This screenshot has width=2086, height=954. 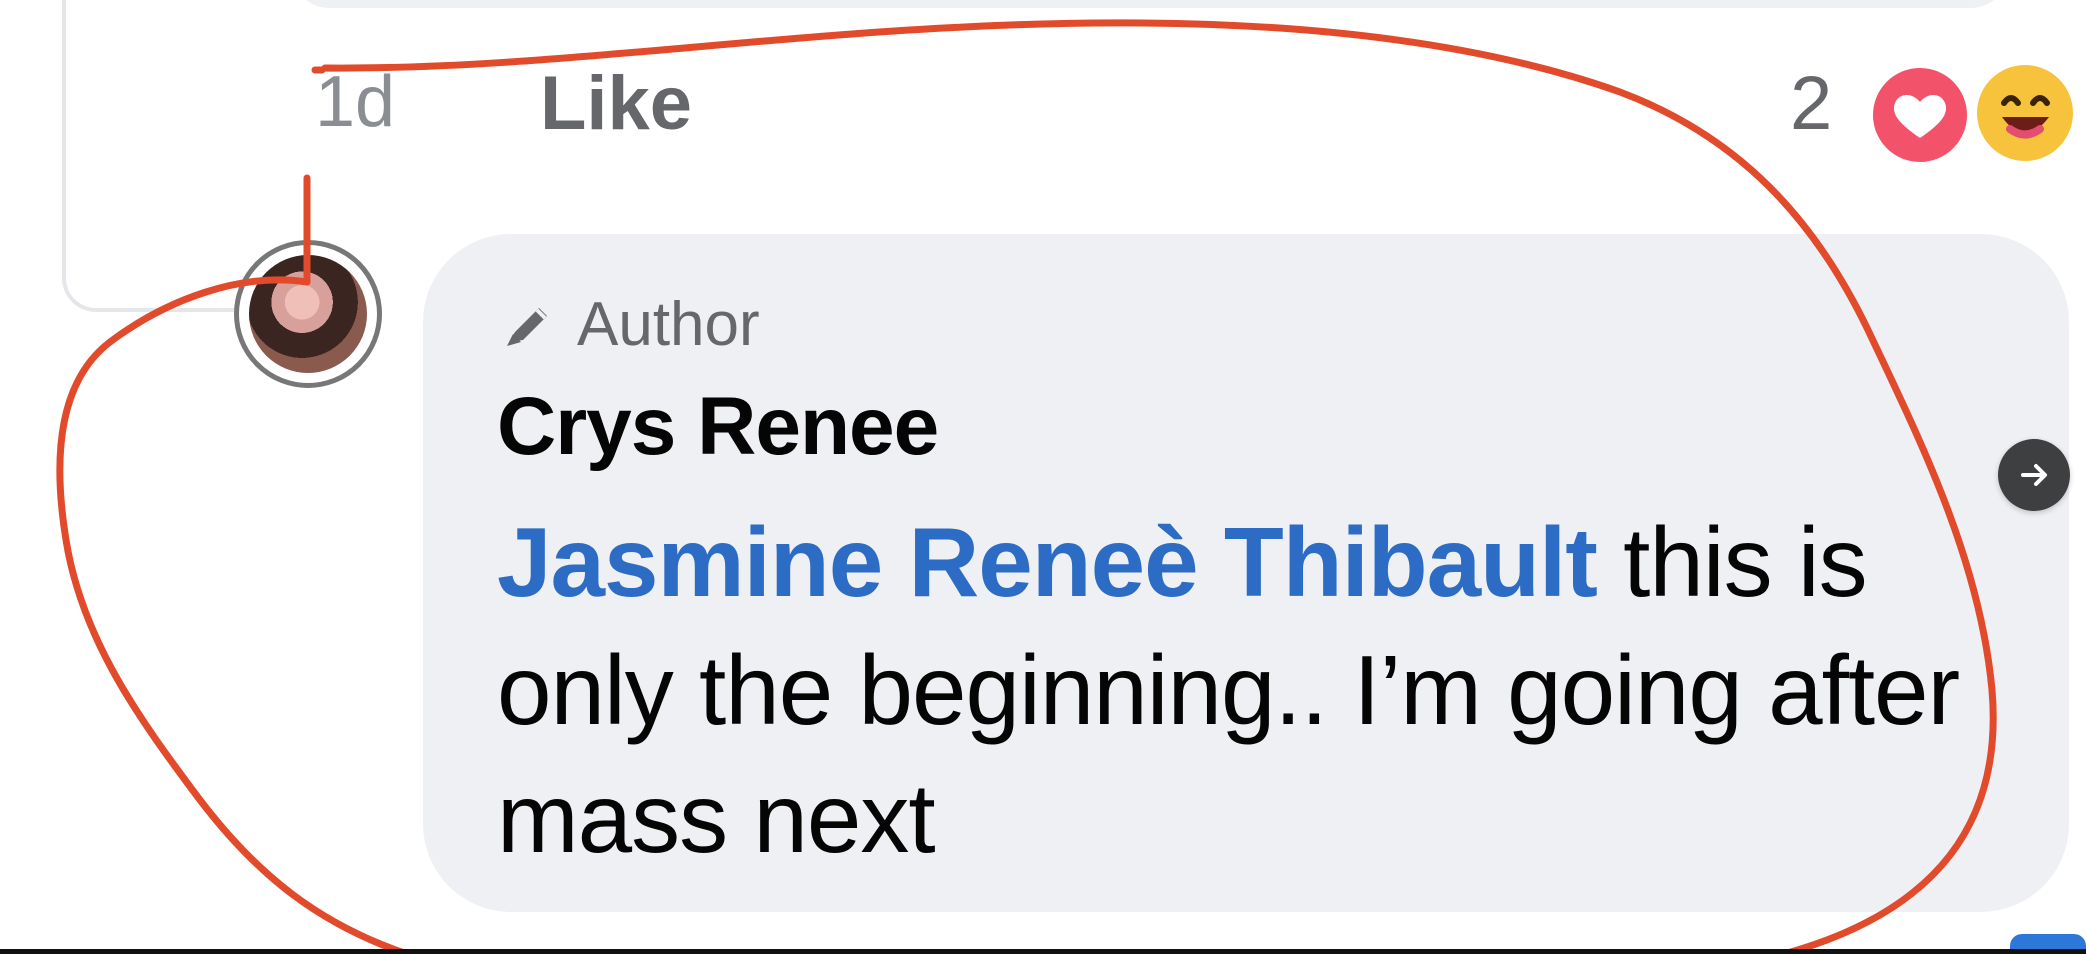 I want to click on profile-photo, so click(x=308, y=314).